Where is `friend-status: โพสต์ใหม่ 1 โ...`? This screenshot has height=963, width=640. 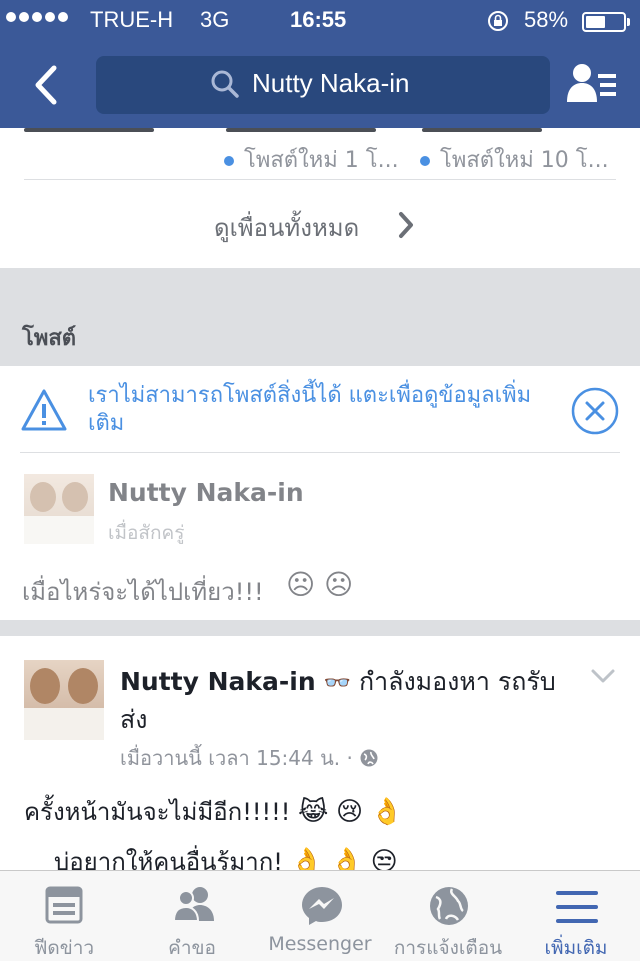
friend-status: โพสต์ใหม่ 1 โ... is located at coordinates (311, 159).